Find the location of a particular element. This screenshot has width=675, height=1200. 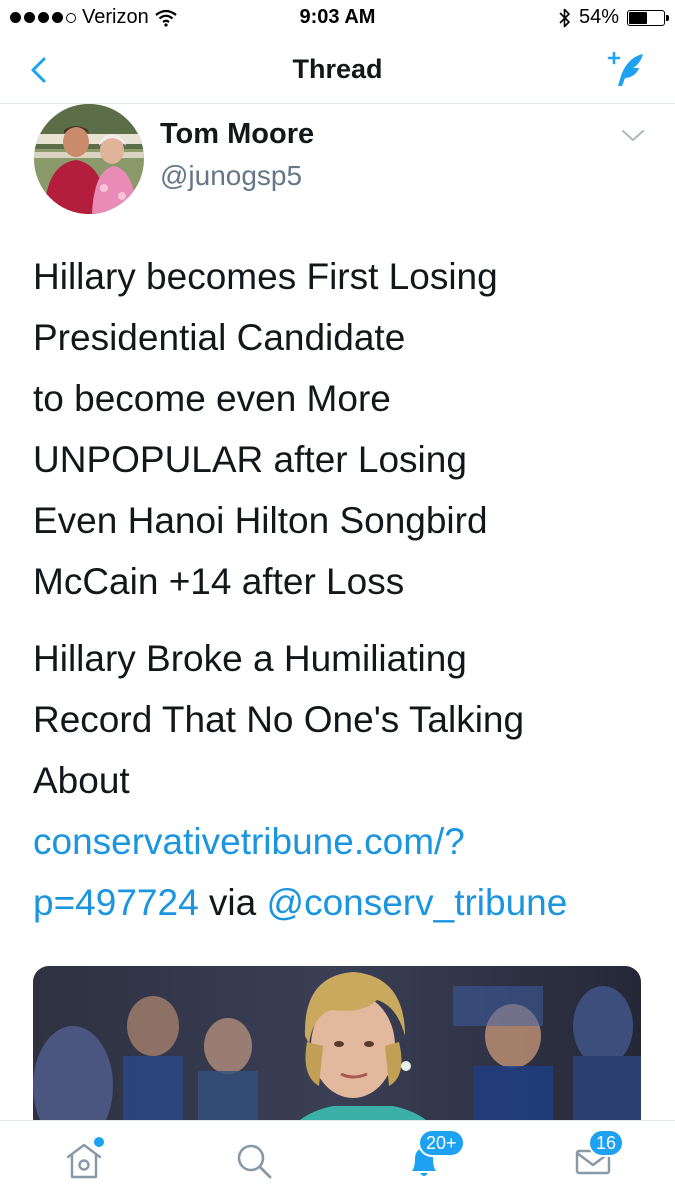

chevron-down-icon is located at coordinates (633, 135).